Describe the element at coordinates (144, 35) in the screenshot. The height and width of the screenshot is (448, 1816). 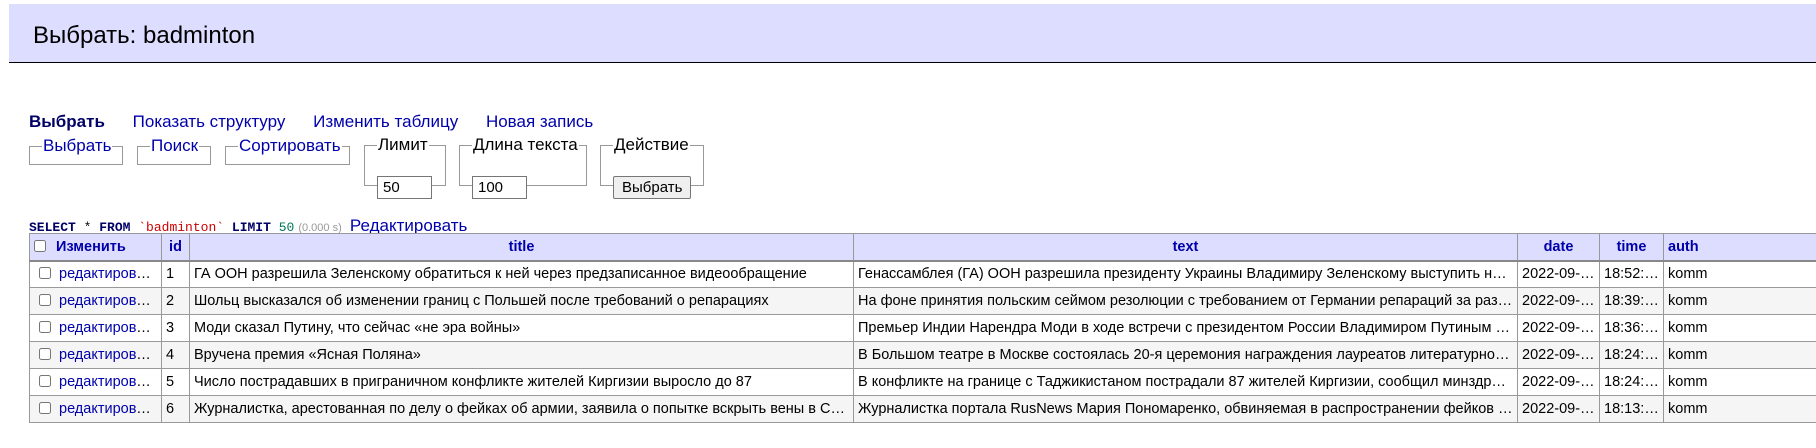
I see `page-title: Выбрать: badminton` at that location.